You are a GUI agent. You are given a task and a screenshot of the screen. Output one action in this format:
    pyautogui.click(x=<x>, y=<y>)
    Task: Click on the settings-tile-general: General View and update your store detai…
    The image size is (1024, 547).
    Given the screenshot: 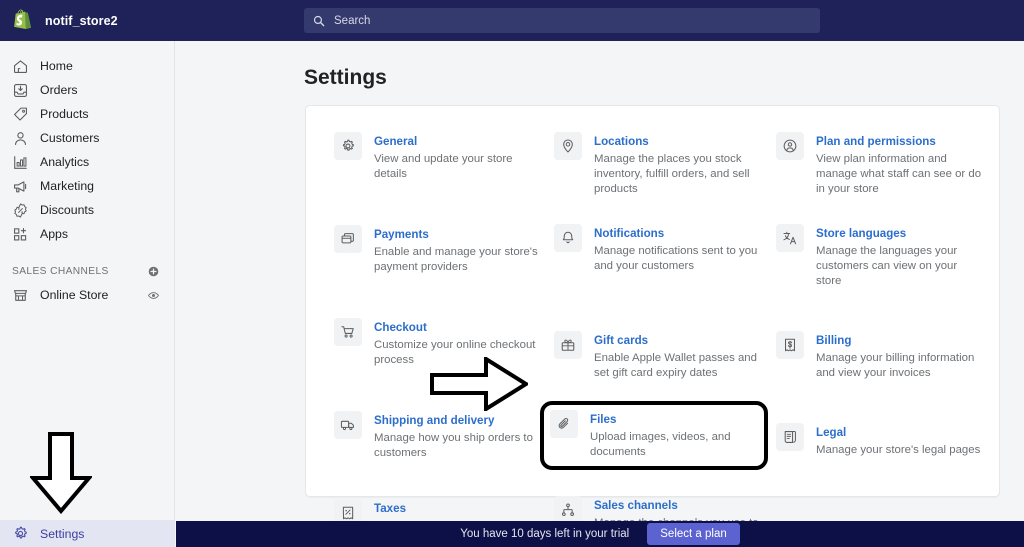 What is the action you would take?
    pyautogui.click(x=437, y=156)
    